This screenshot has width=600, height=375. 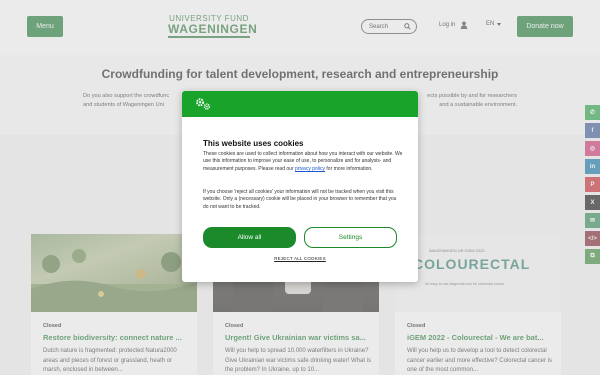 I want to click on allow-all-button: Allow all, so click(x=249, y=237).